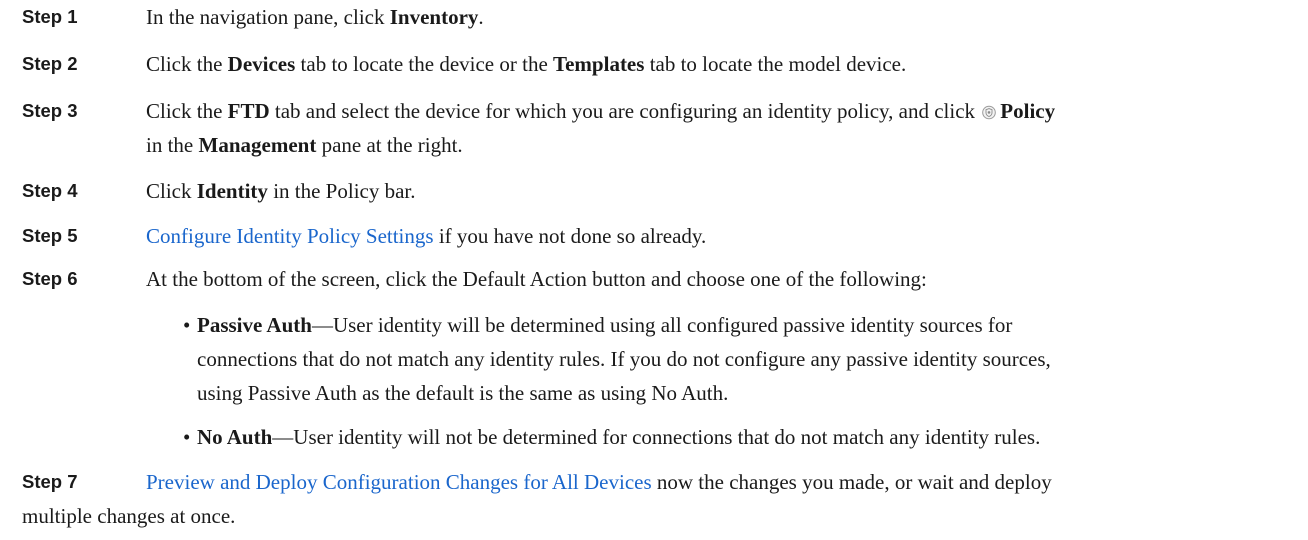 The height and width of the screenshot is (540, 1308). What do you see at coordinates (254, 325) in the screenshot?
I see `bold-term: Passive Auth` at bounding box center [254, 325].